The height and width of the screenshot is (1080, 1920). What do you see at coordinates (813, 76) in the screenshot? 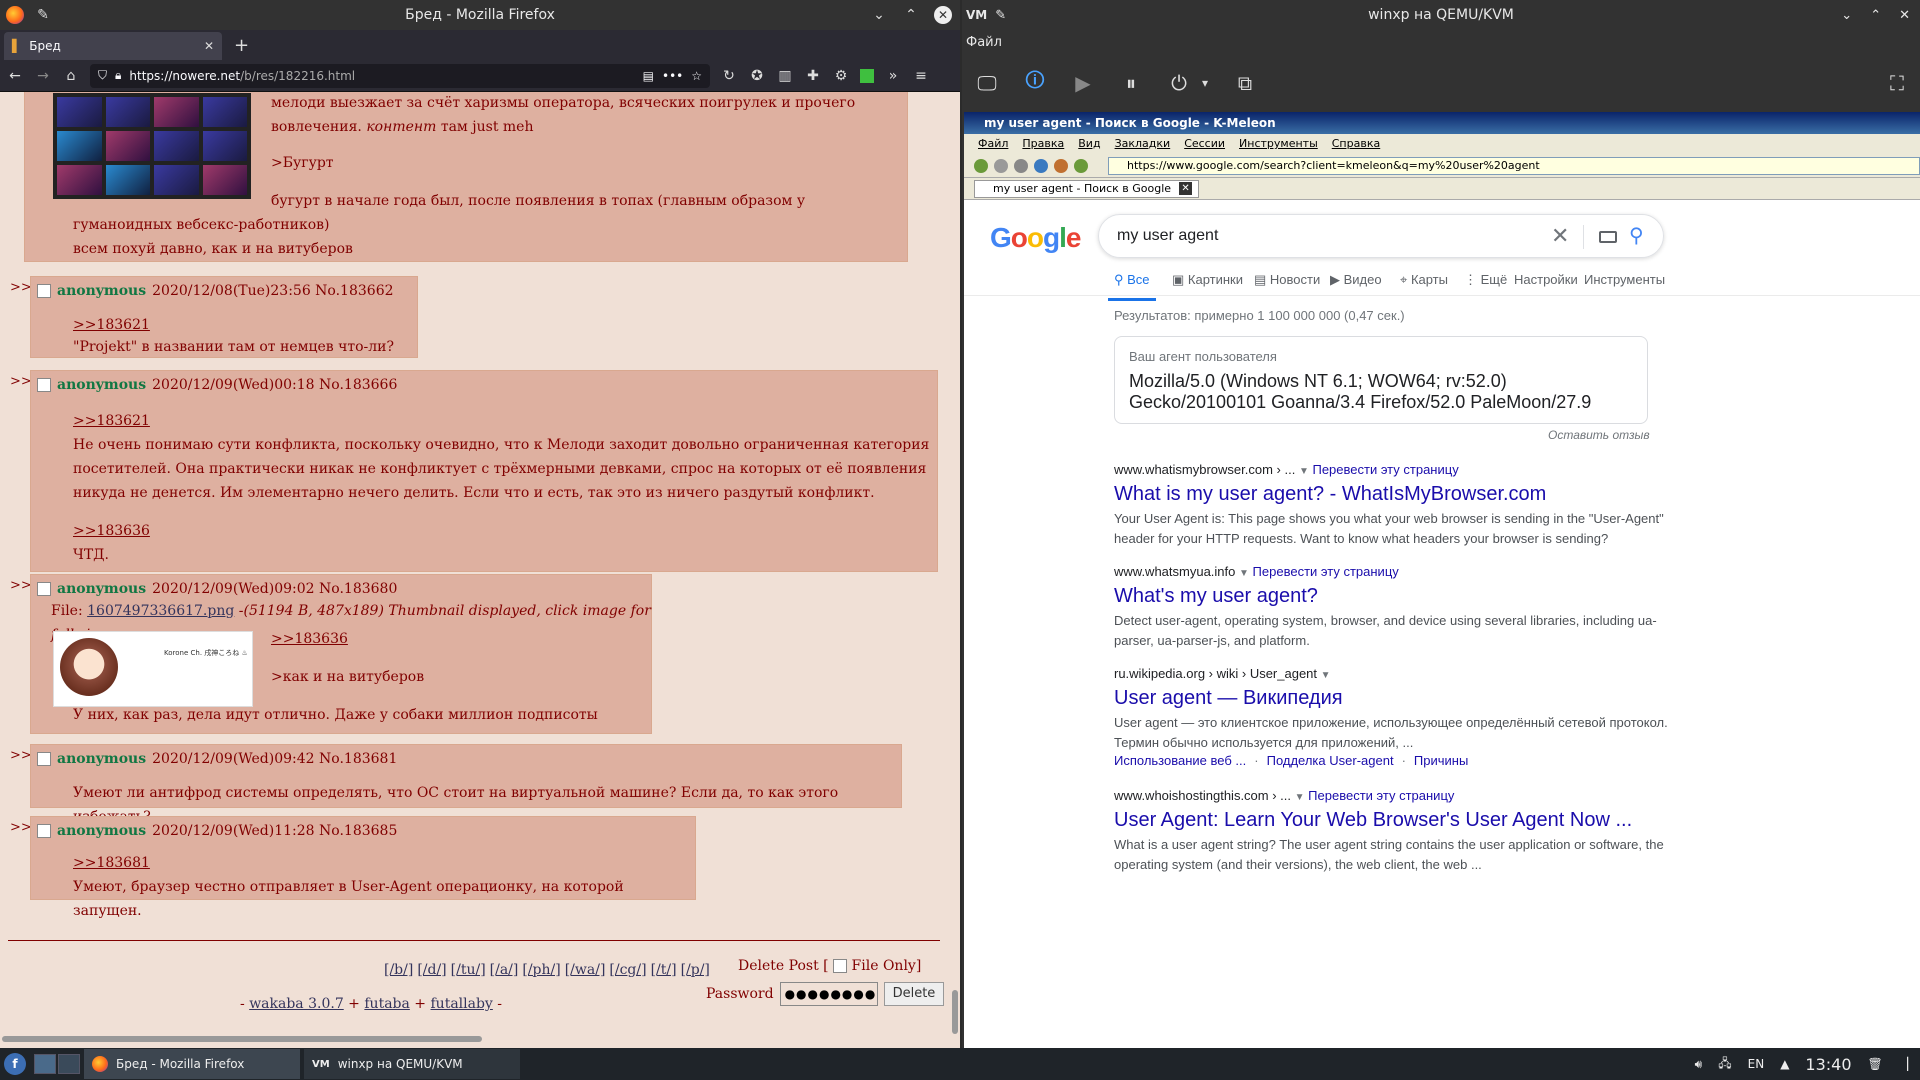
I see `puzzle-icon: ✚` at bounding box center [813, 76].